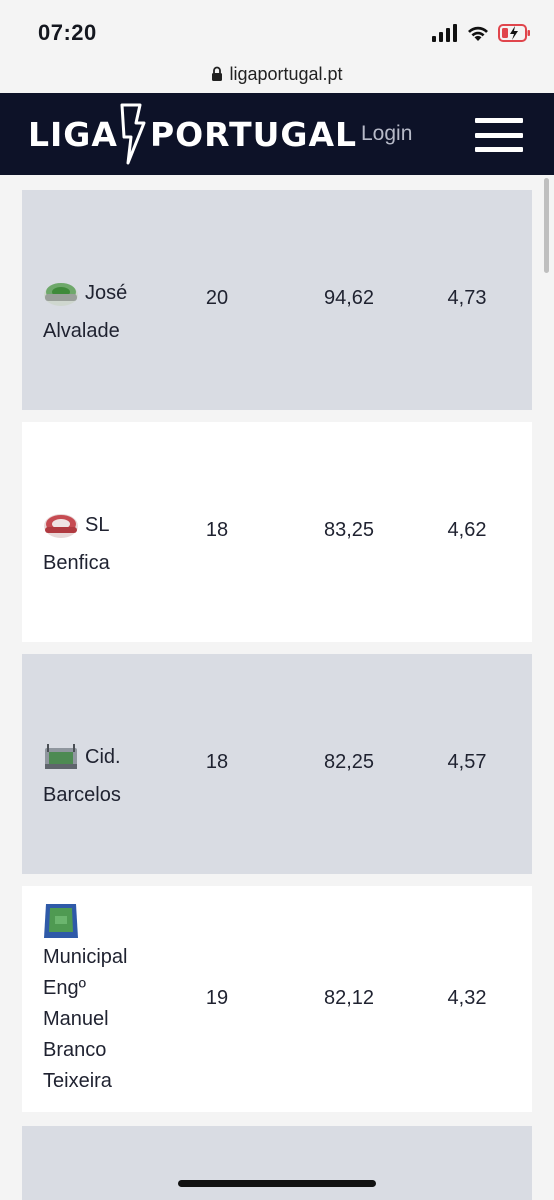 Image resolution: width=554 pixels, height=1200 pixels. I want to click on rating-cell: 4,62, so click(467, 530).